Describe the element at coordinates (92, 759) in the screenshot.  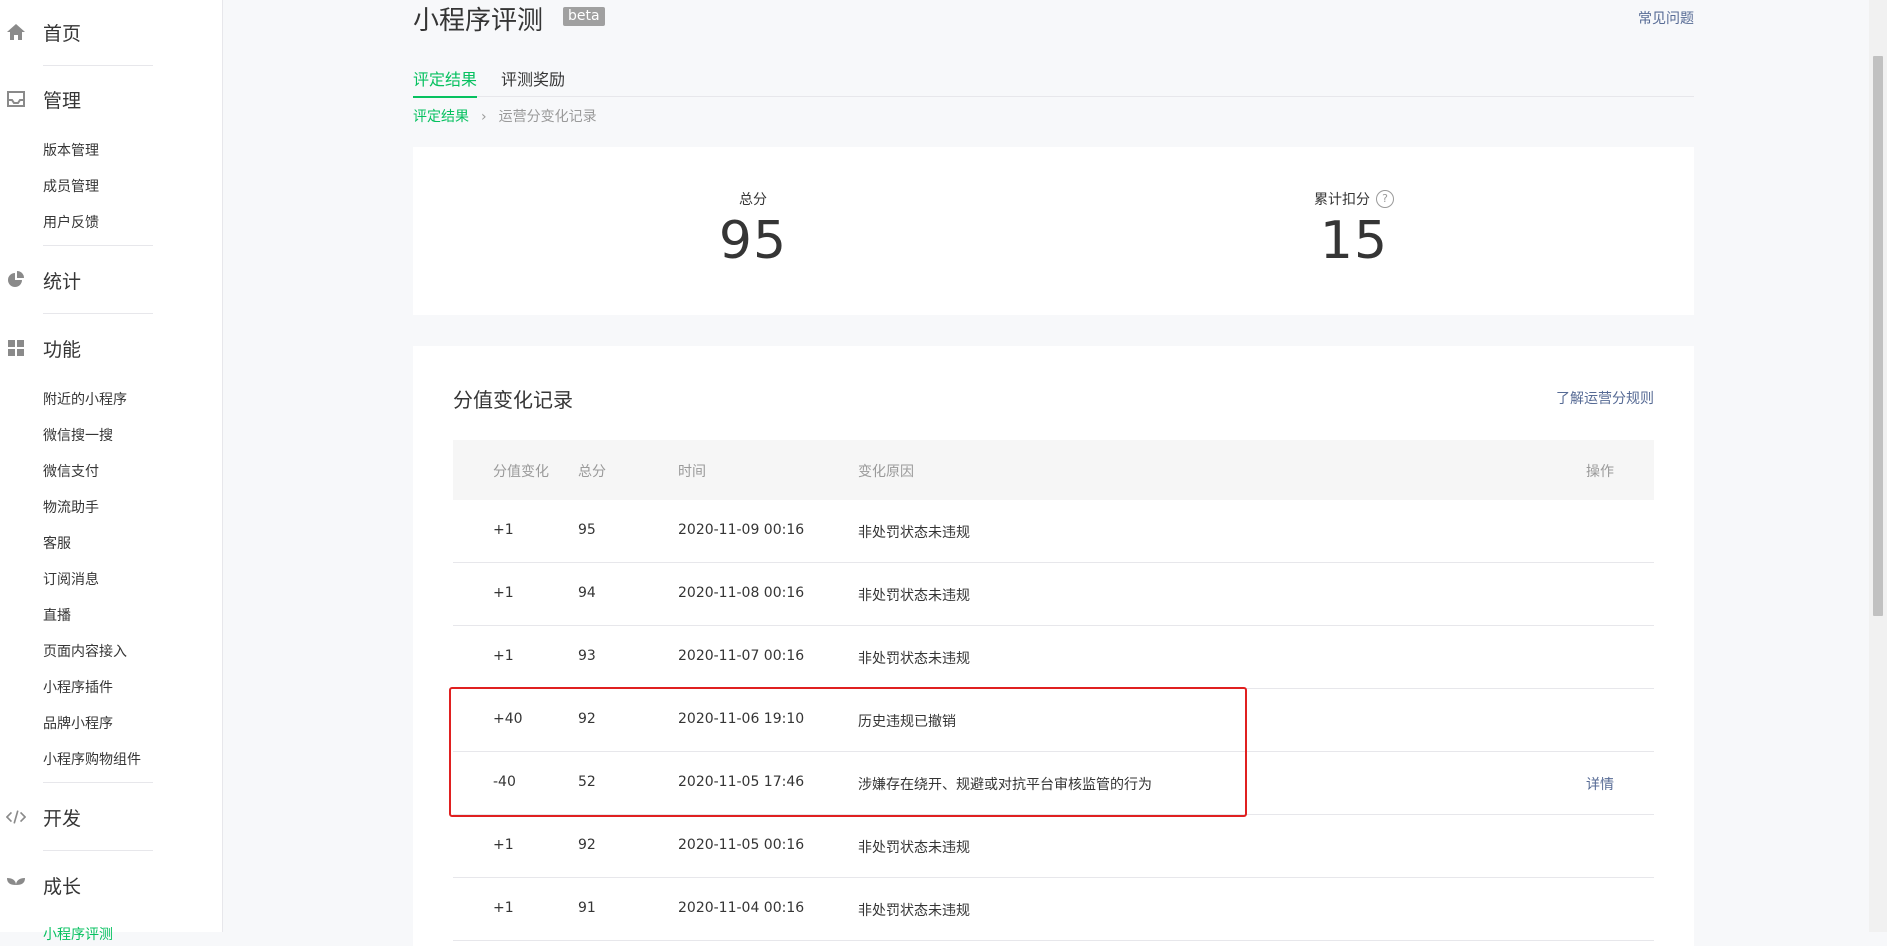
I see `sidebar-item-shopping: 小程序购物组件` at that location.